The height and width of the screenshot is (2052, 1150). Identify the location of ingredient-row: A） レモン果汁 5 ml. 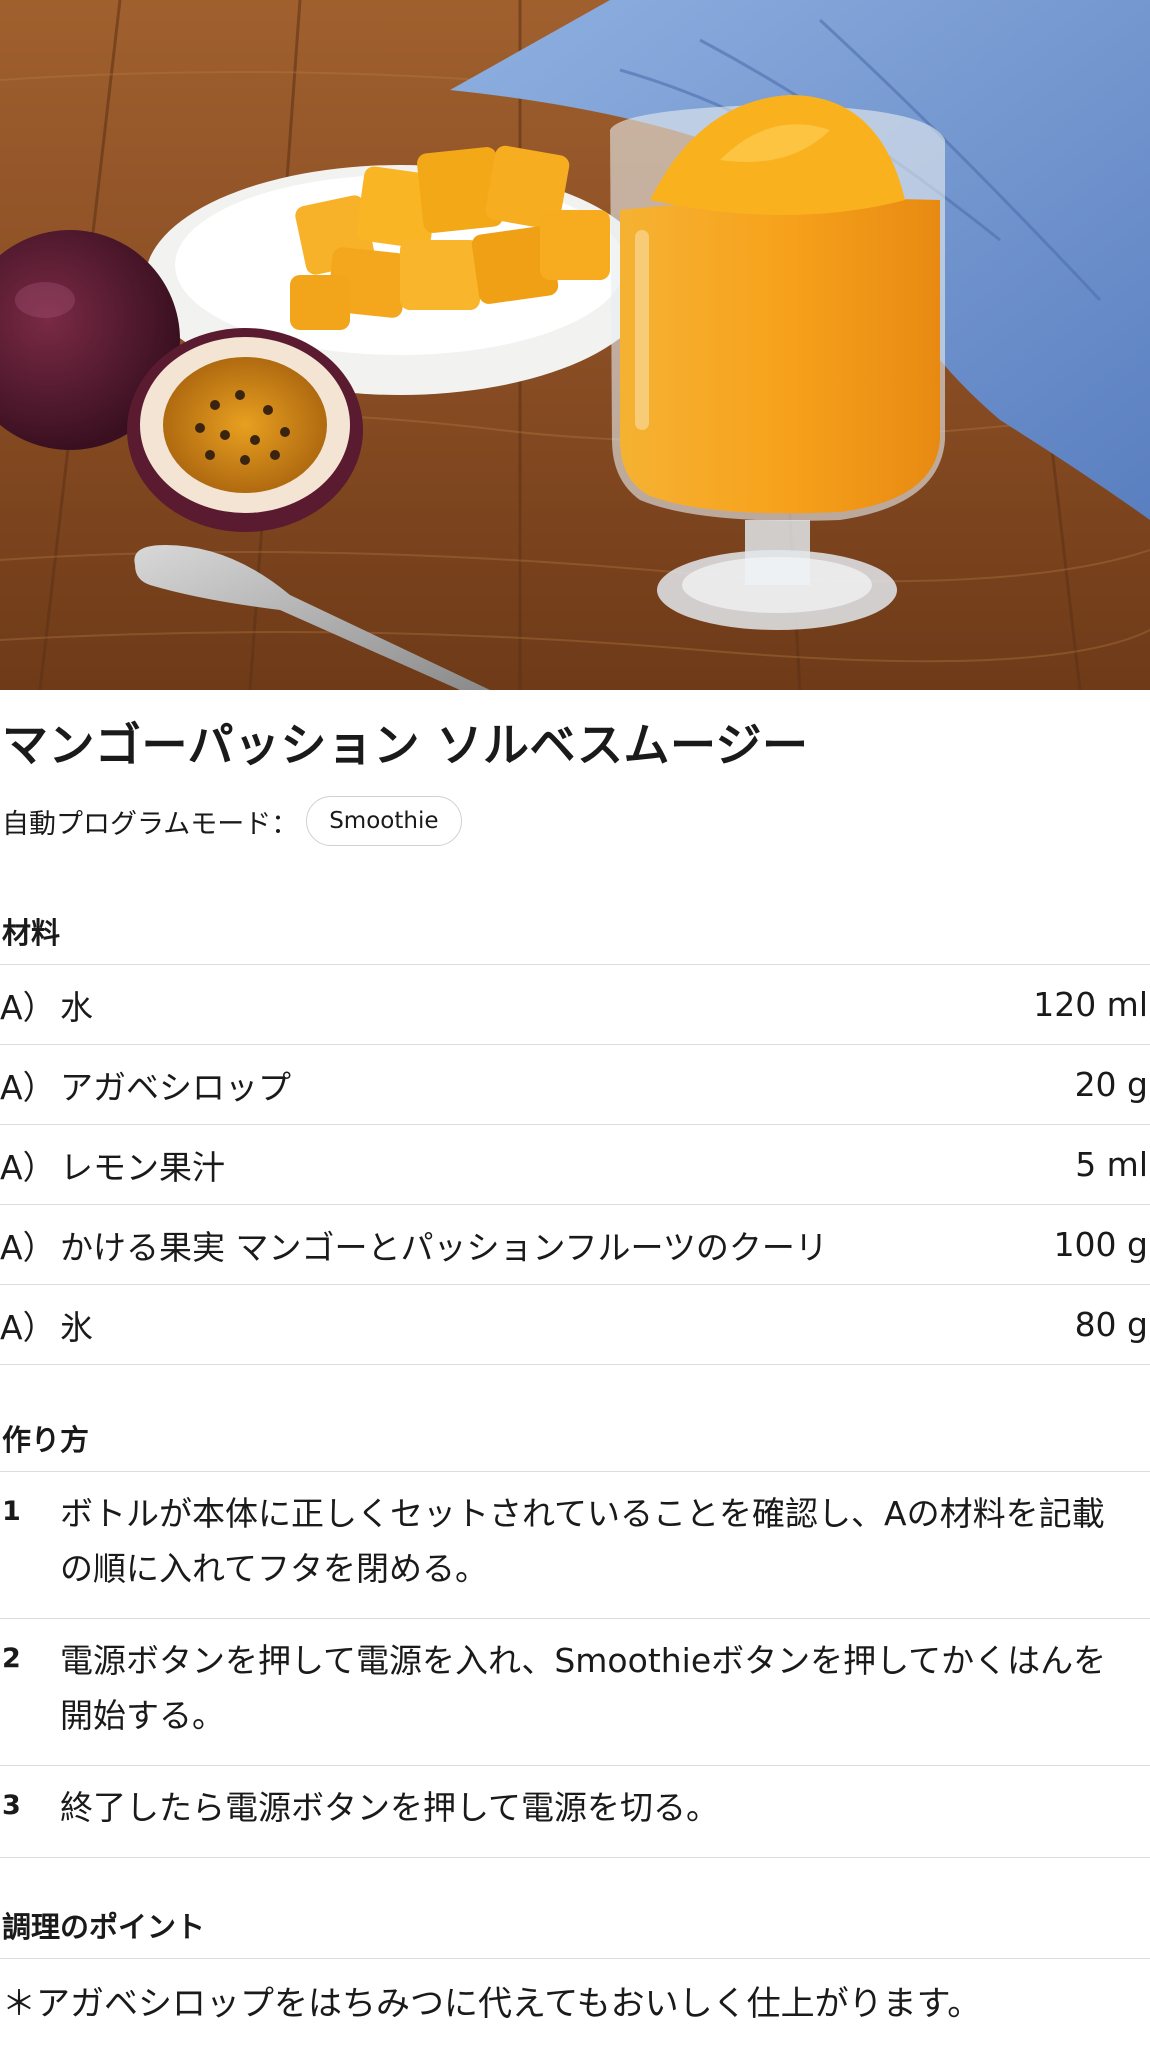
(575, 1165).